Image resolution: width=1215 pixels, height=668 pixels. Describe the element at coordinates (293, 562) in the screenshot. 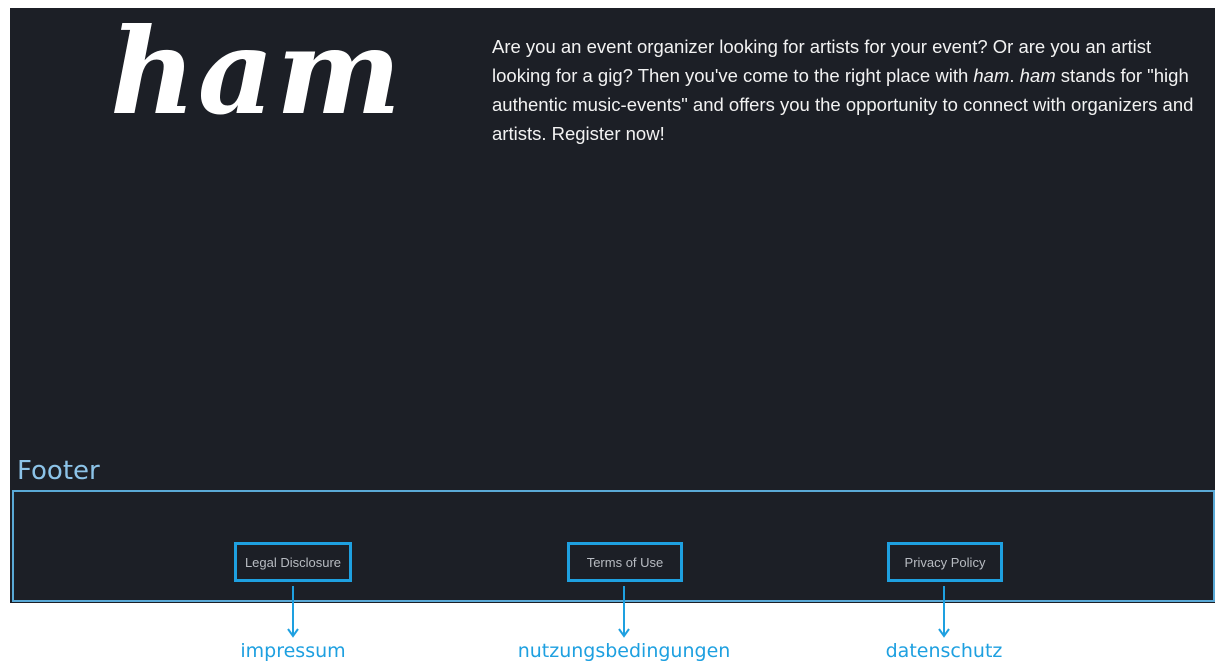

I see `legal-disclosure-link: Legal Disclosure` at that location.